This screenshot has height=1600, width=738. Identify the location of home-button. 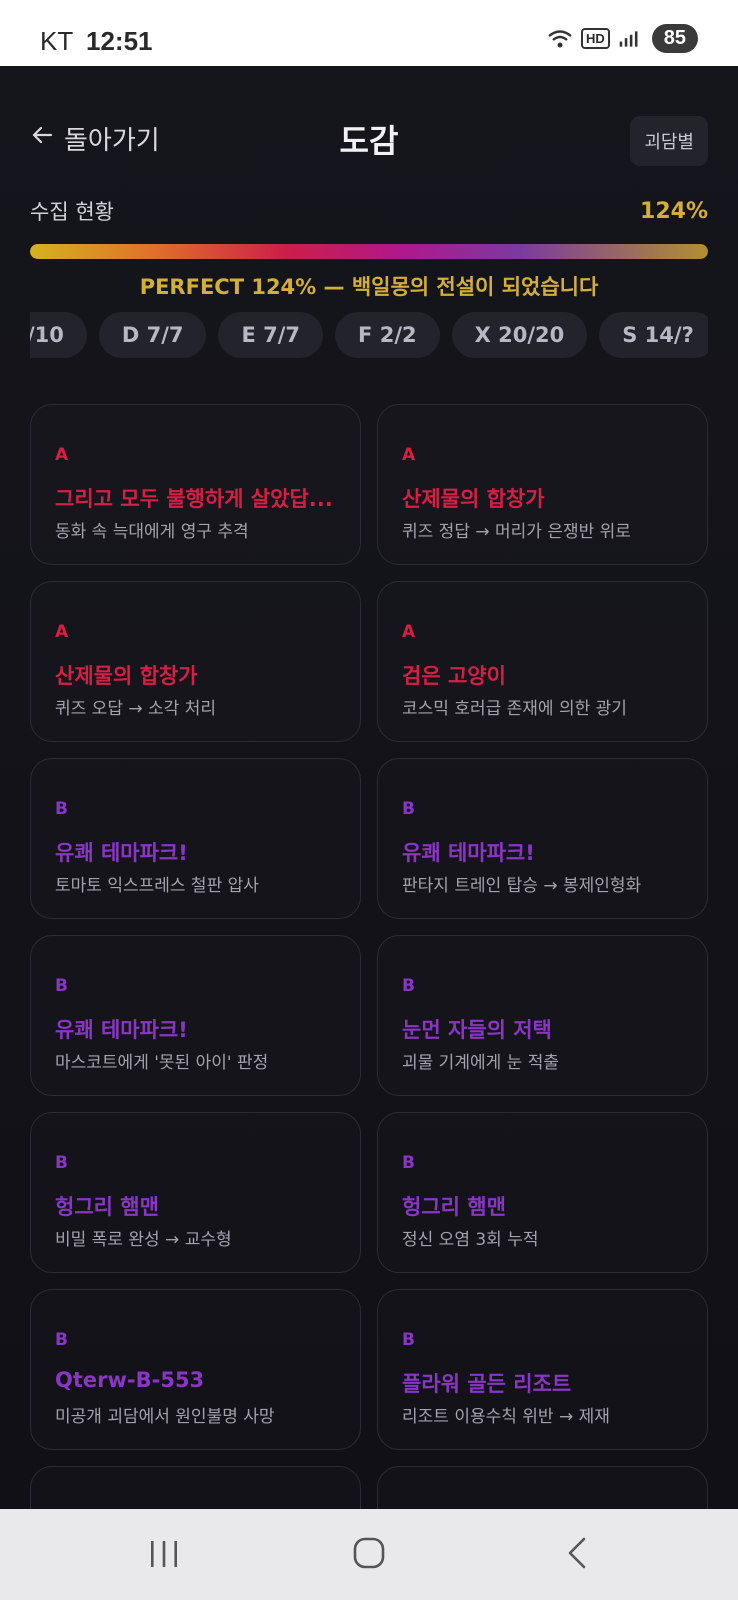
(369, 1554).